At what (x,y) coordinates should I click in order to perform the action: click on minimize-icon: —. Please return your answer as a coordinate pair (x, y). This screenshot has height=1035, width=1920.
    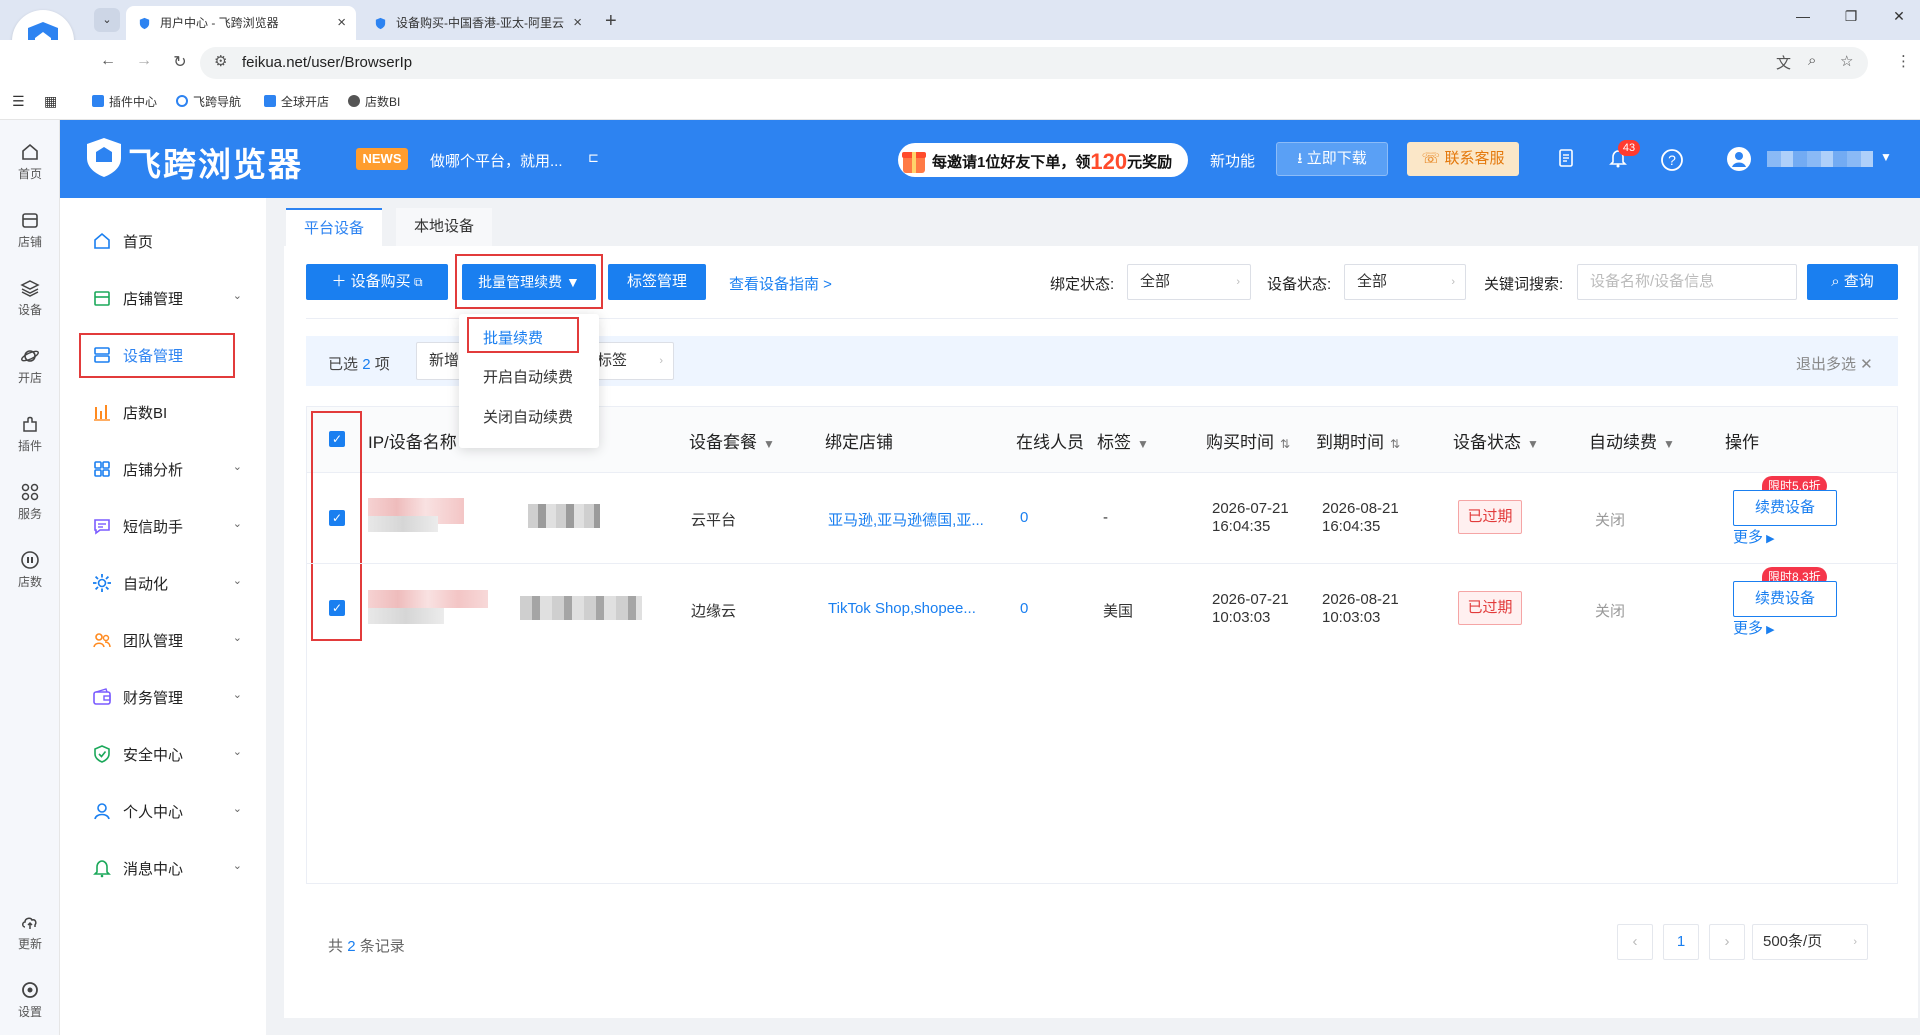
    Looking at the image, I should click on (1803, 16).